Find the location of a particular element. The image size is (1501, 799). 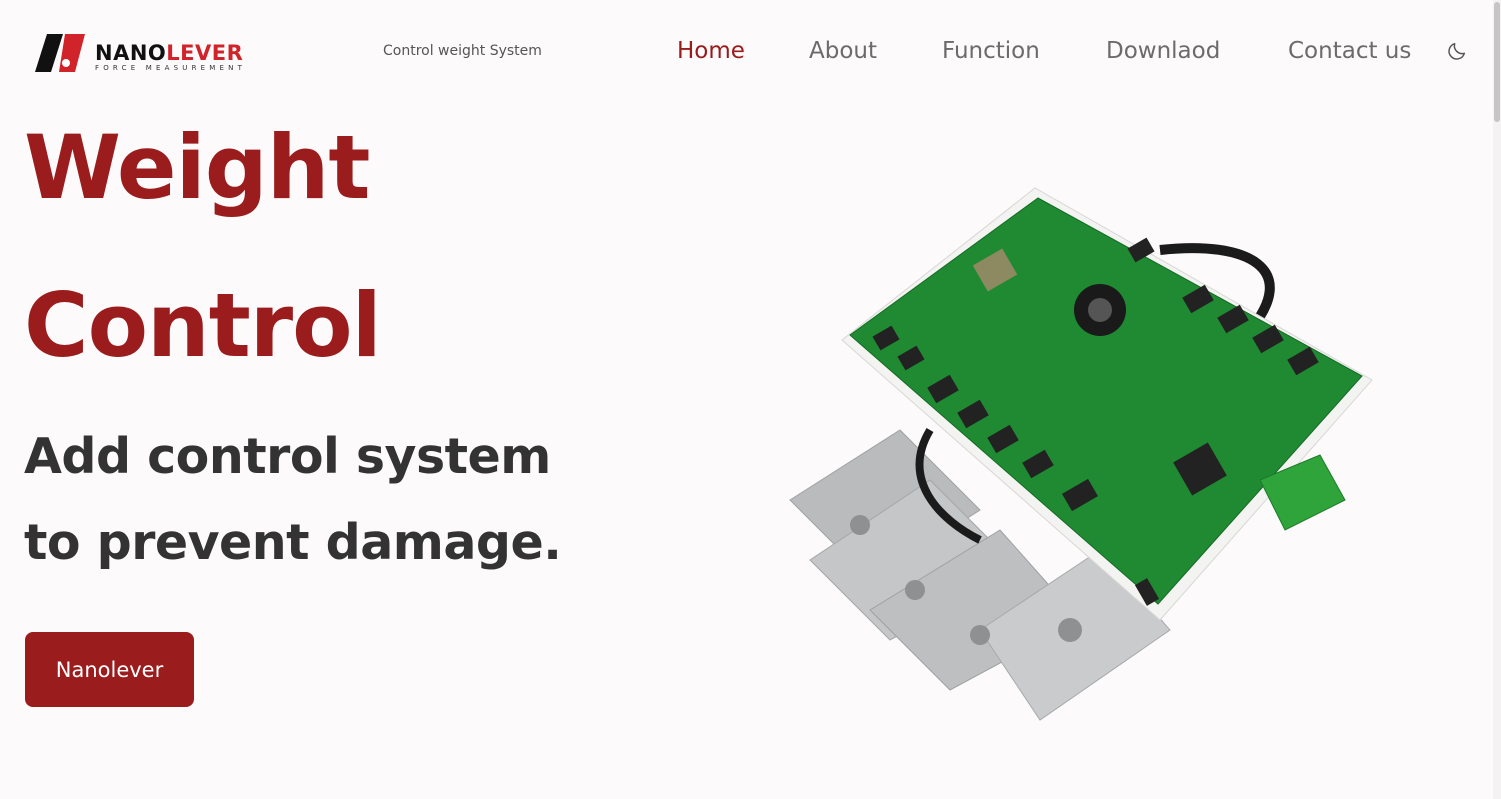

site-tagline: Control weight System is located at coordinates (462, 51).